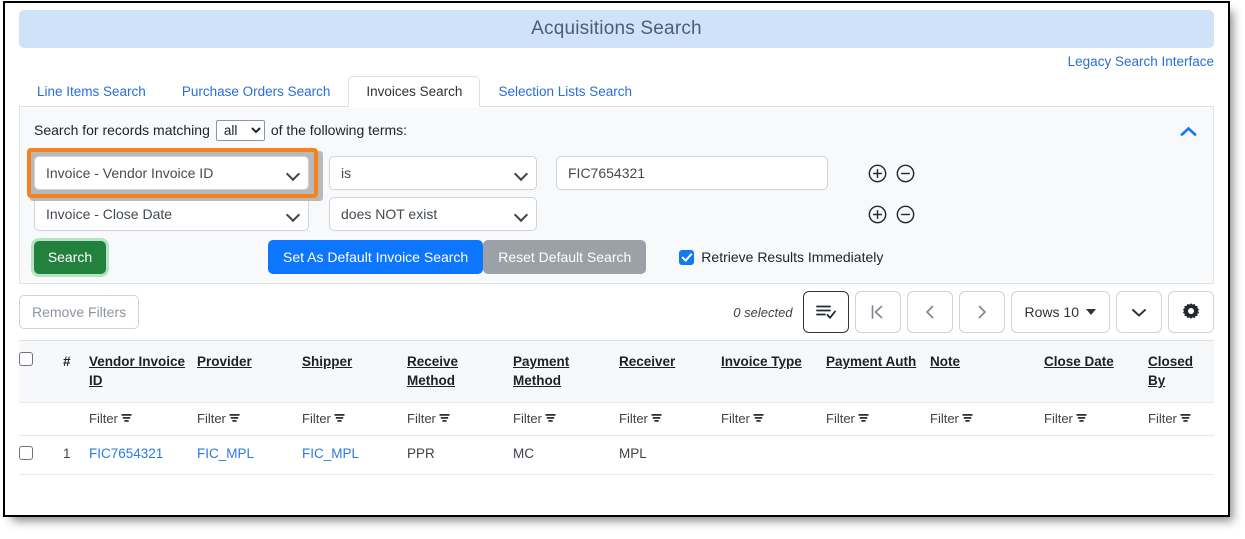 Image resolution: width=1245 pixels, height=539 pixels. Describe the element at coordinates (26, 359) in the screenshot. I see `select-all-checkbox` at that location.